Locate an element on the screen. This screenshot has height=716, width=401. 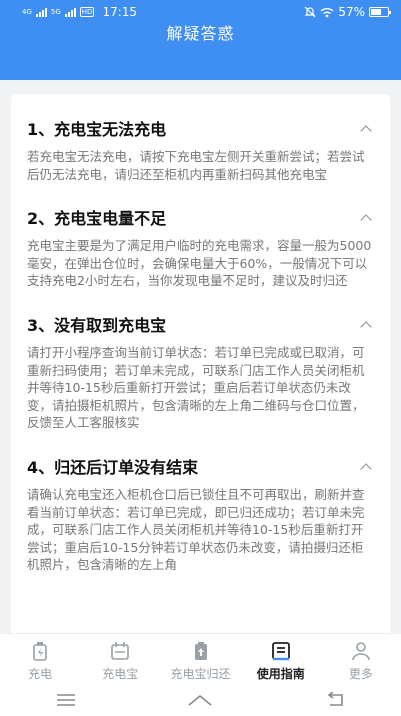
tab-more: 更多 is located at coordinates (361, 658).